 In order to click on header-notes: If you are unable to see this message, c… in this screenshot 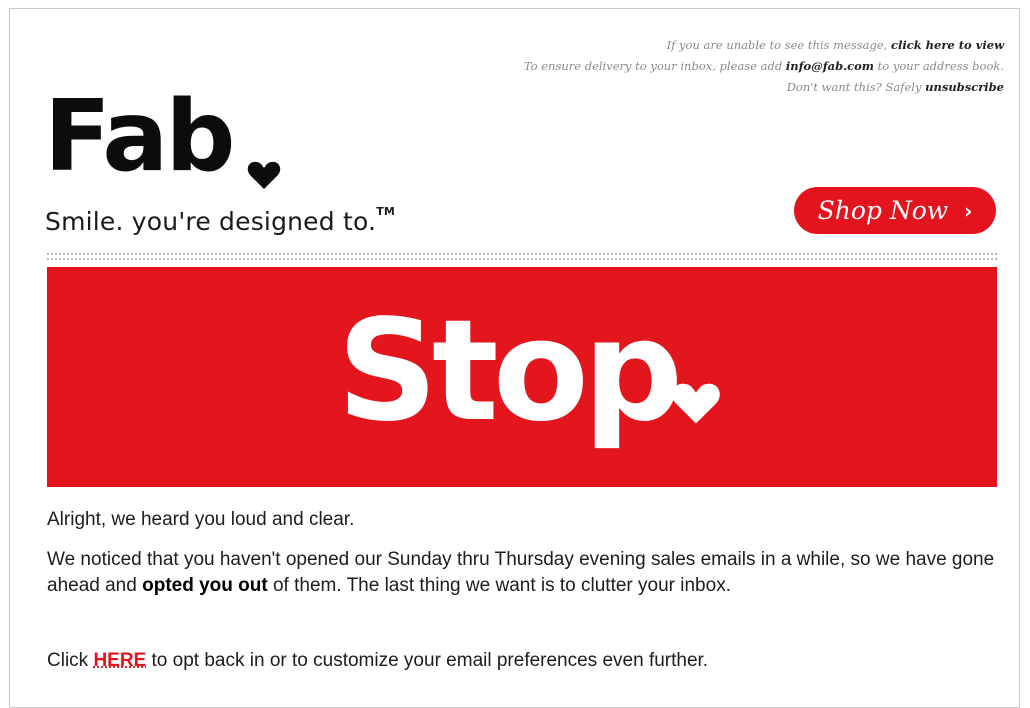, I will do `click(654, 66)`.